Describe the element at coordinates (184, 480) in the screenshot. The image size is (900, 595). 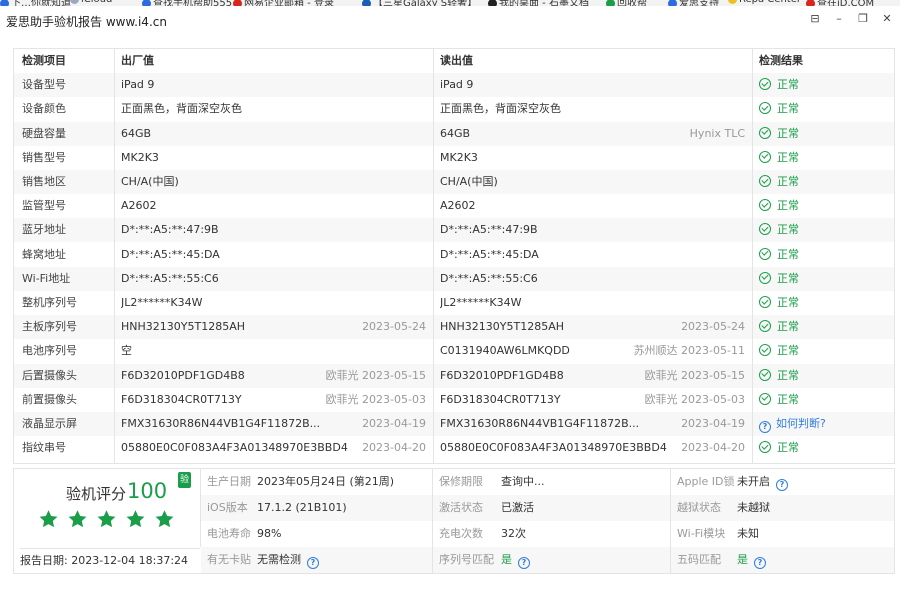
I see `verified-badge: 验` at that location.